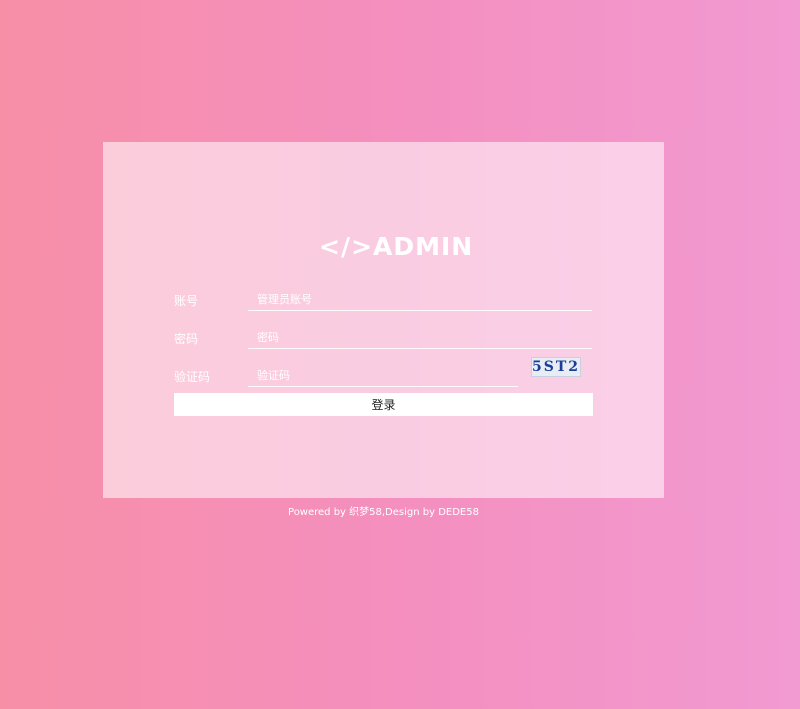 The height and width of the screenshot is (709, 800). Describe the element at coordinates (420, 337) in the screenshot. I see `password-input` at that location.